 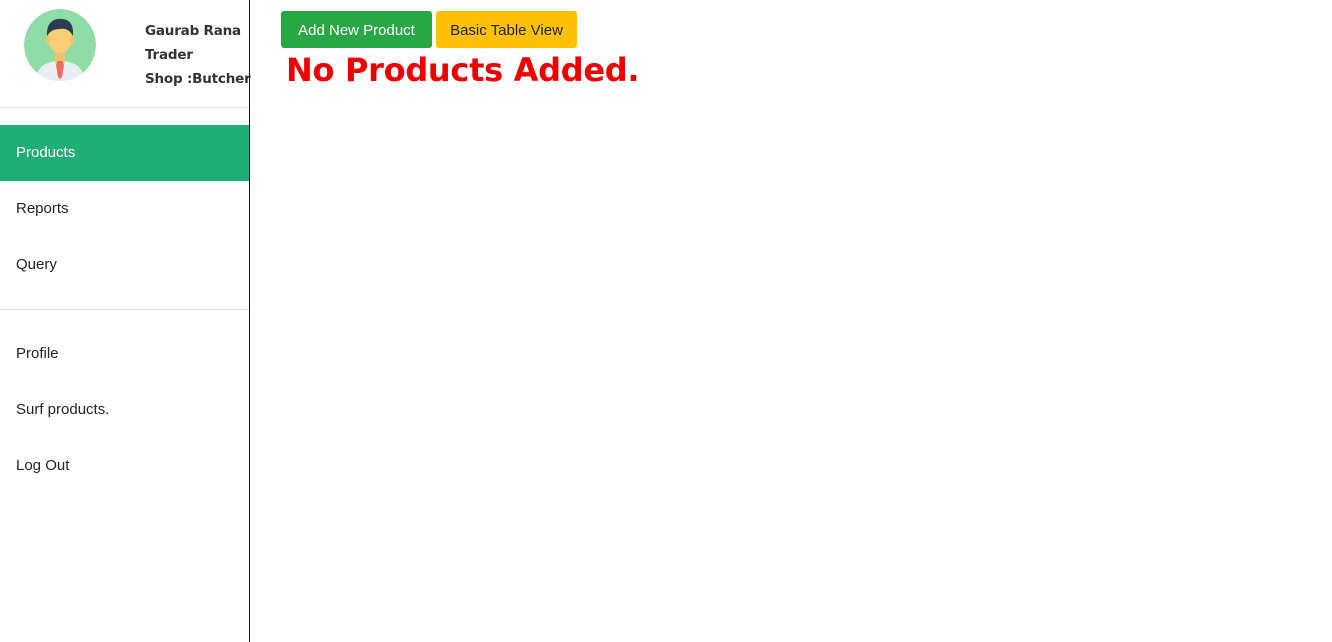 What do you see at coordinates (463, 70) in the screenshot?
I see `empty-products-message: No Products Added.` at bounding box center [463, 70].